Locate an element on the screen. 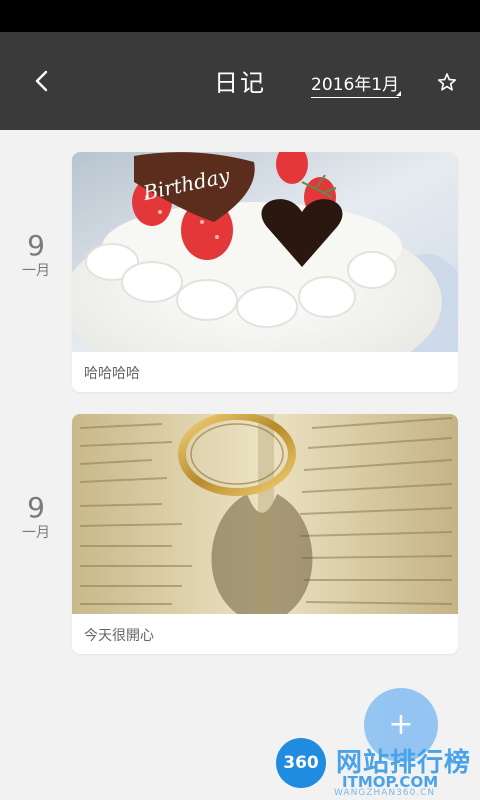 The height and width of the screenshot is (800, 480). month-selector-label: 2016年1月 is located at coordinates (355, 85).